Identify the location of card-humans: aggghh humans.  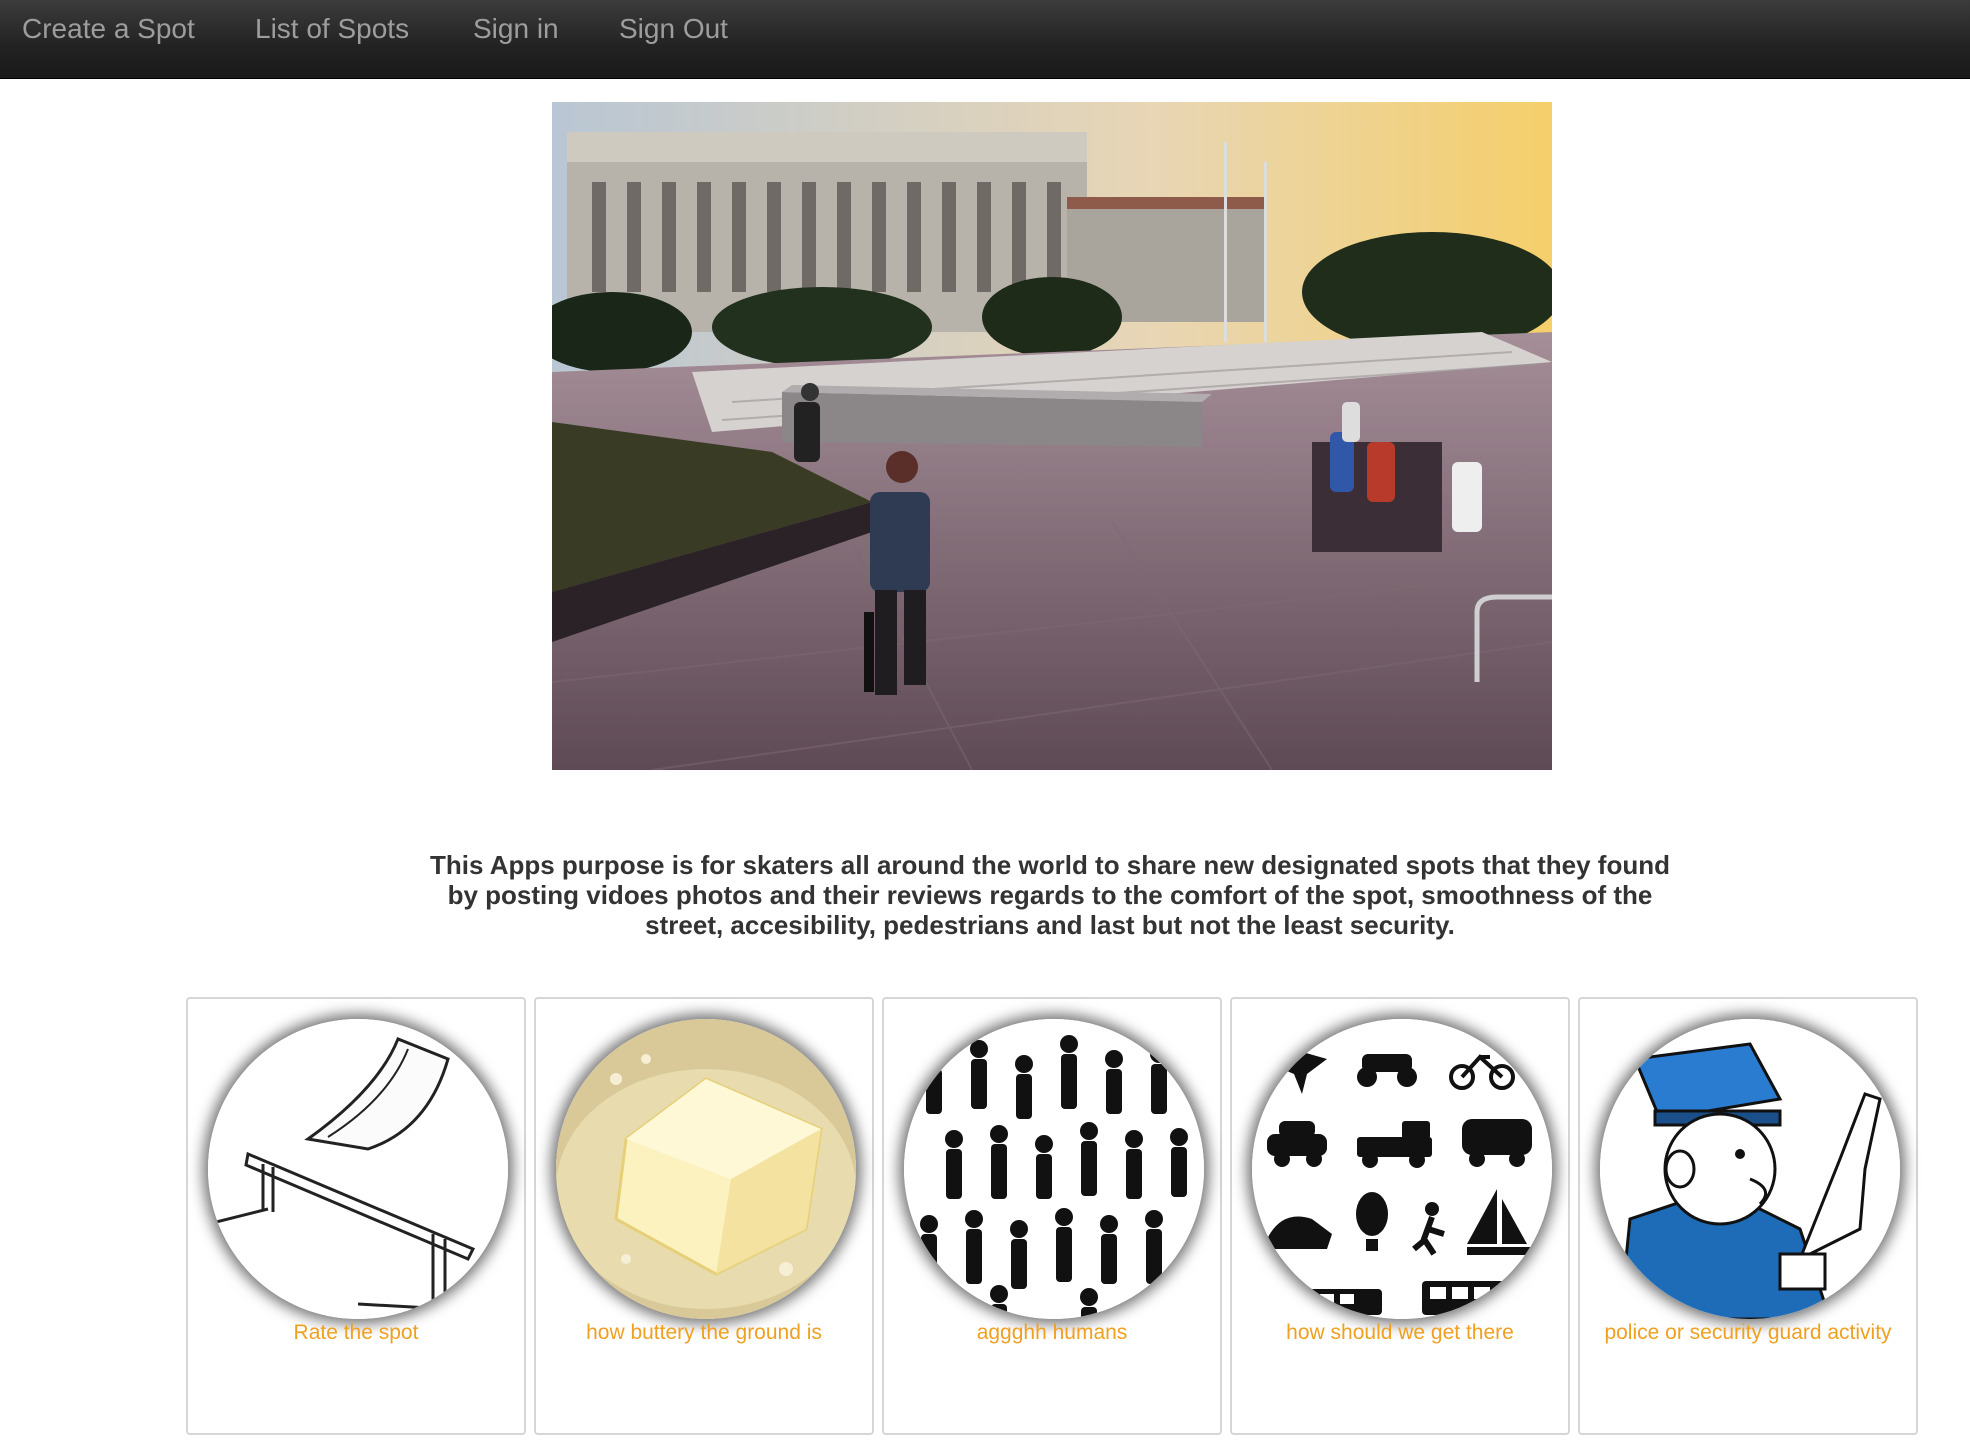
(1052, 1216).